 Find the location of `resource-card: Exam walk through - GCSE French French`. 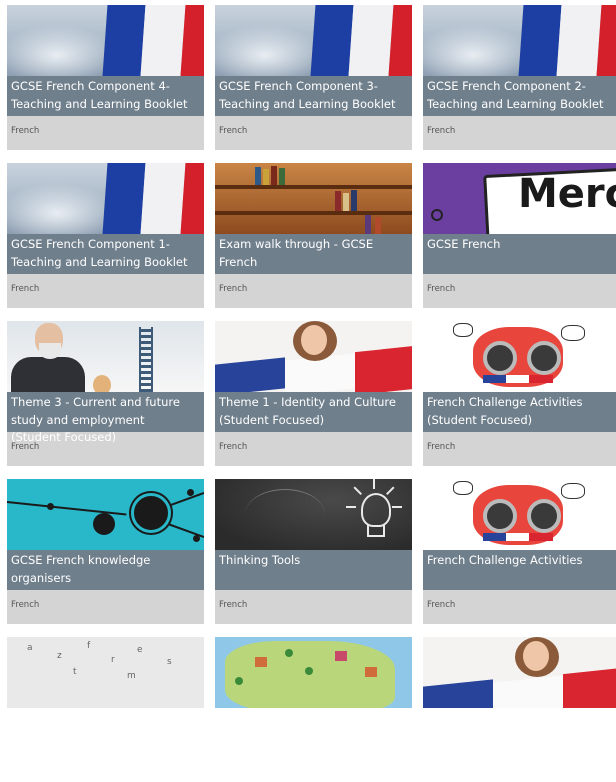

resource-card: Exam walk through - GCSE French French is located at coordinates (313, 235).